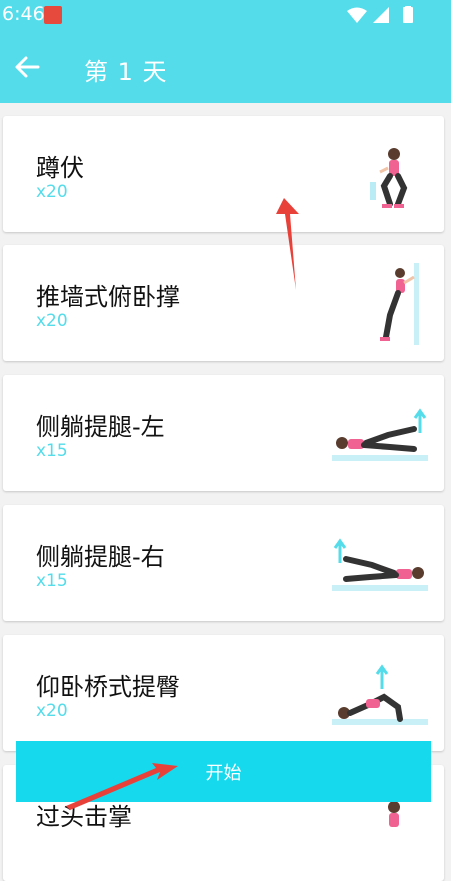 Image resolution: width=451 pixels, height=881 pixels. What do you see at coordinates (108, 687) in the screenshot?
I see `exercise-name: 仰卧桥式提臀` at bounding box center [108, 687].